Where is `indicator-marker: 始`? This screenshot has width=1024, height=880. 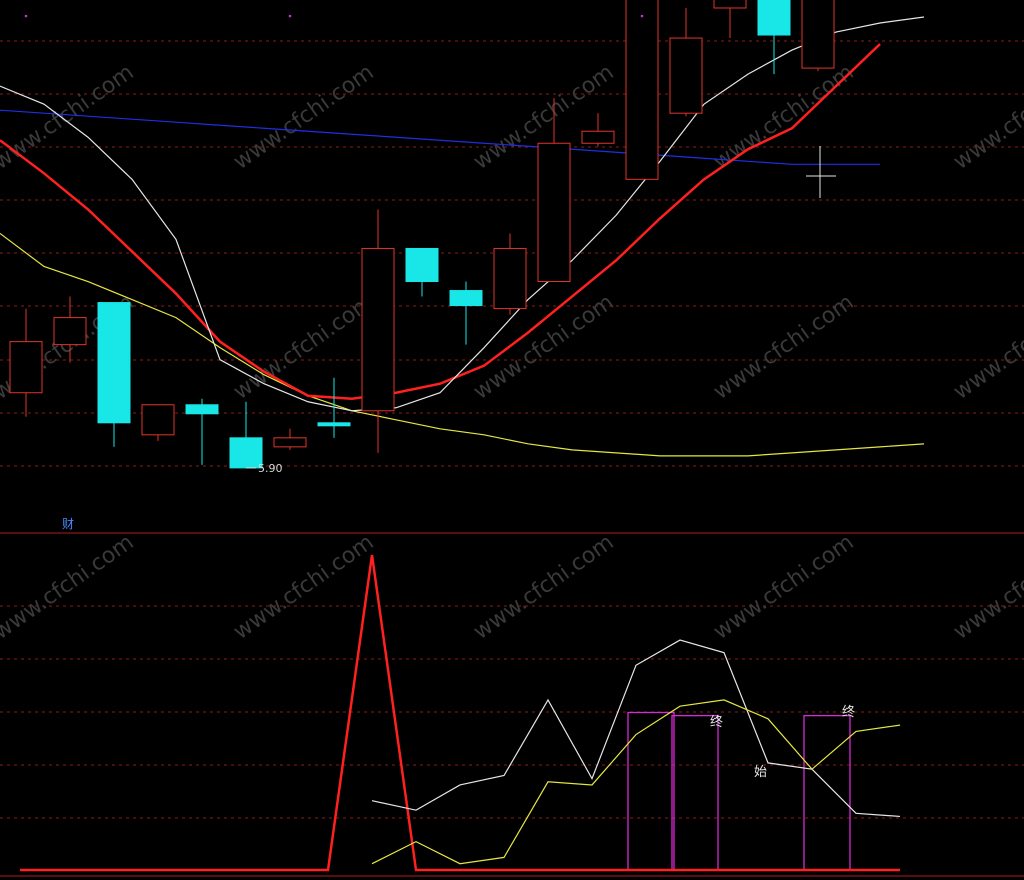
indicator-marker: 始 is located at coordinates (760, 772).